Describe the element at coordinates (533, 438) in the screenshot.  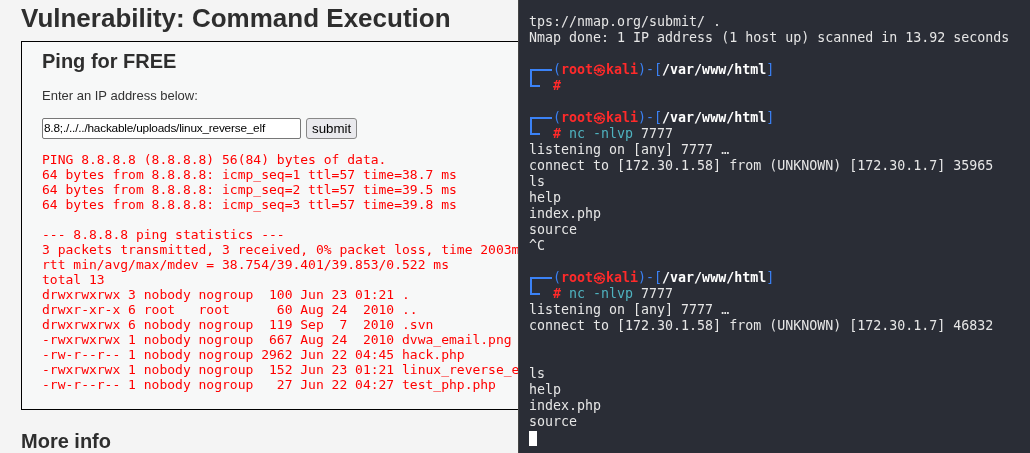
I see `terminal-cursor` at that location.